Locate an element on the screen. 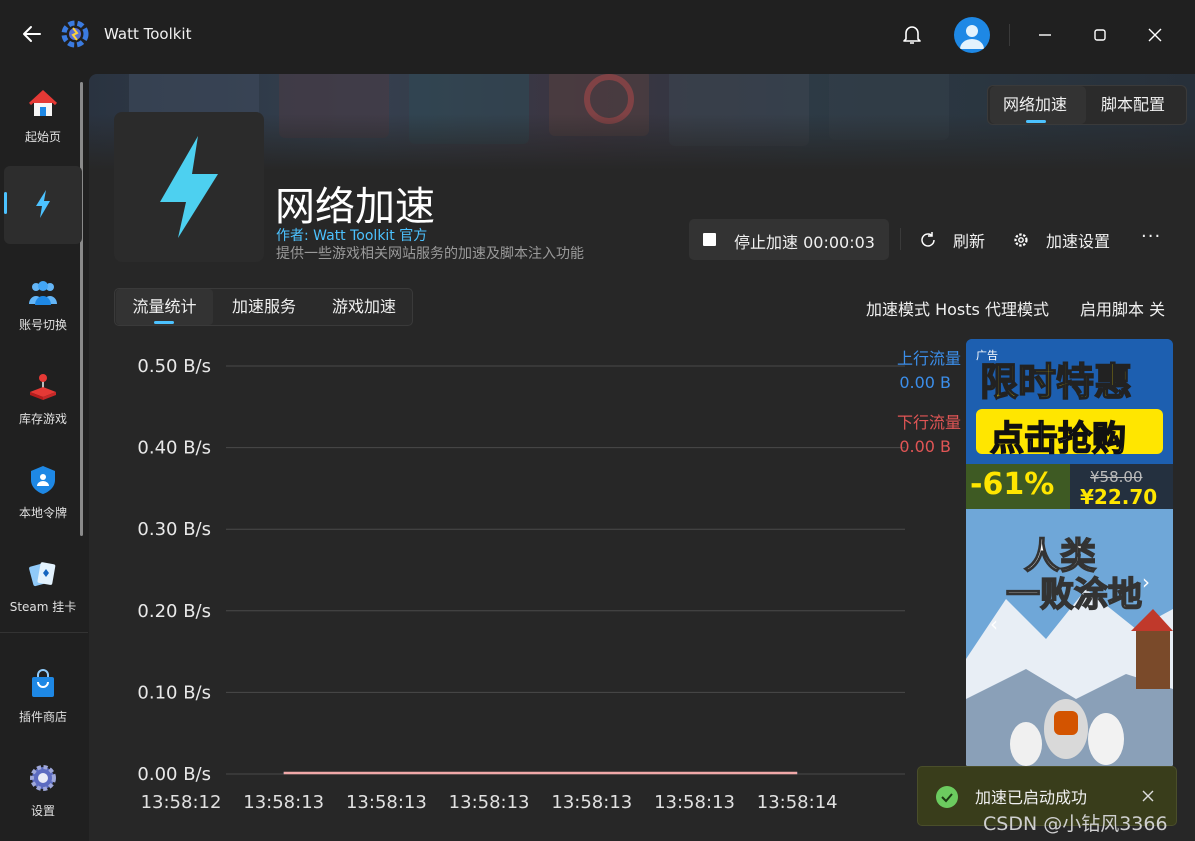 The image size is (1195, 841). acceleration-settings-button: 加速设置 is located at coordinates (1078, 240).